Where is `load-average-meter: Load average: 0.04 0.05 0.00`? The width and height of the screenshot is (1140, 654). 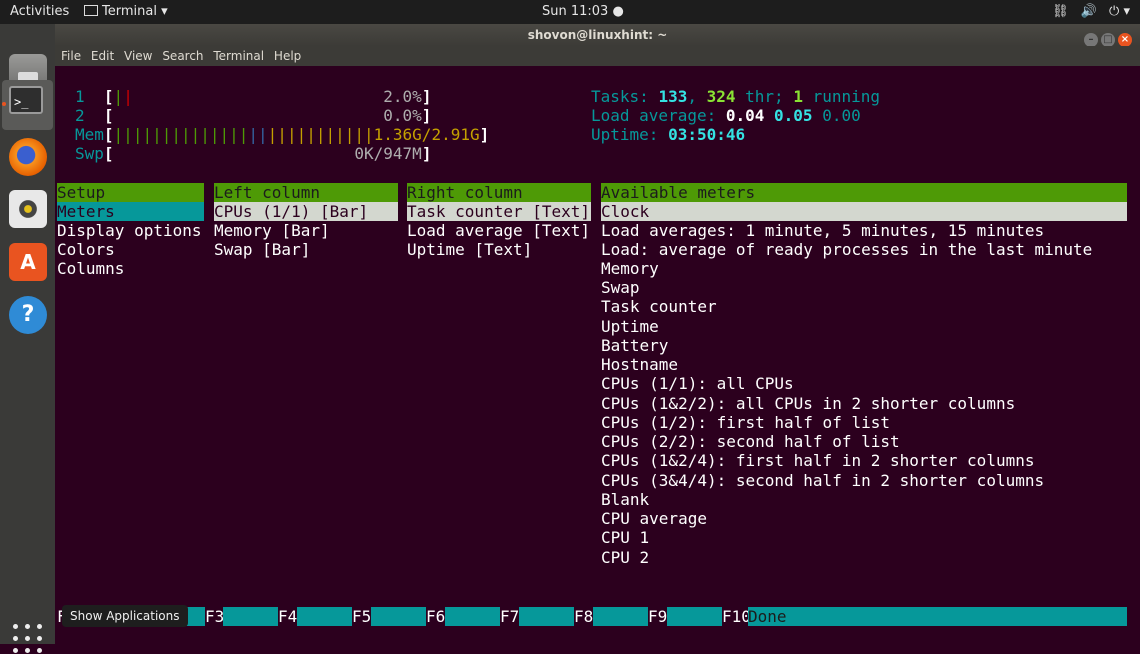
load-average-meter: Load average: 0.04 0.05 0.00 is located at coordinates (726, 115).